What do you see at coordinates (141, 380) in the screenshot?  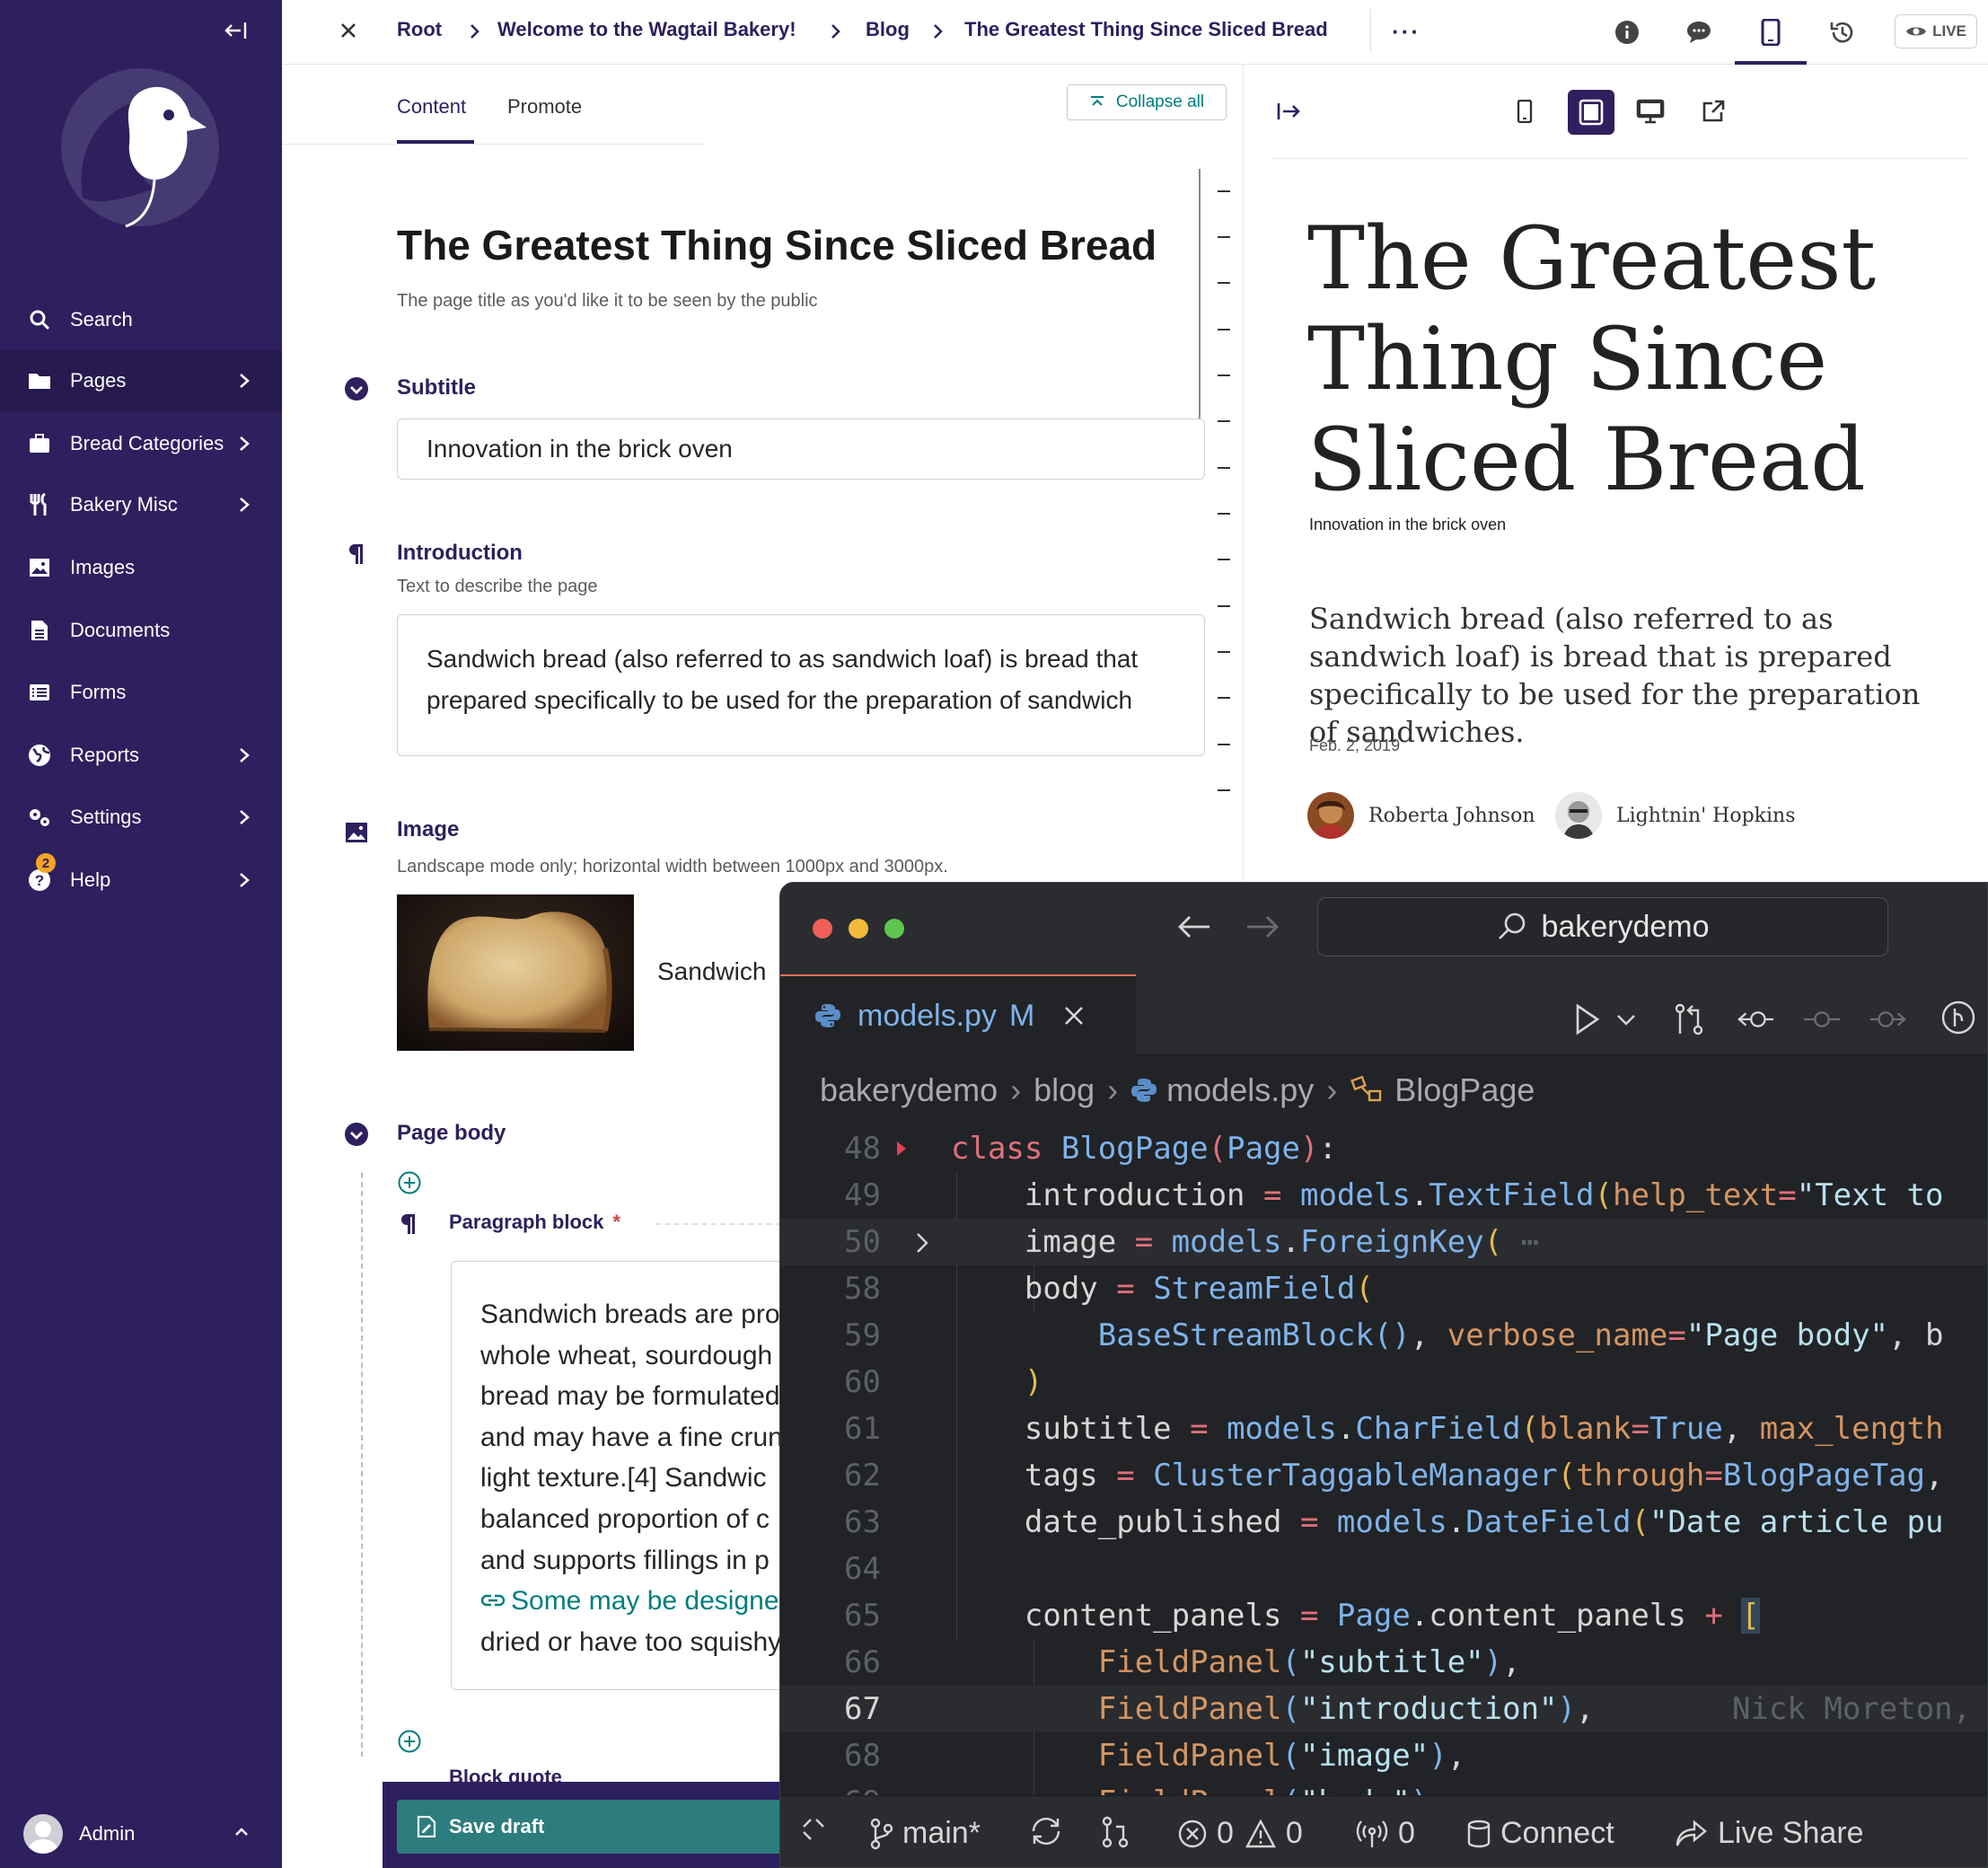 I see `sidebar-item-pages: Pages` at bounding box center [141, 380].